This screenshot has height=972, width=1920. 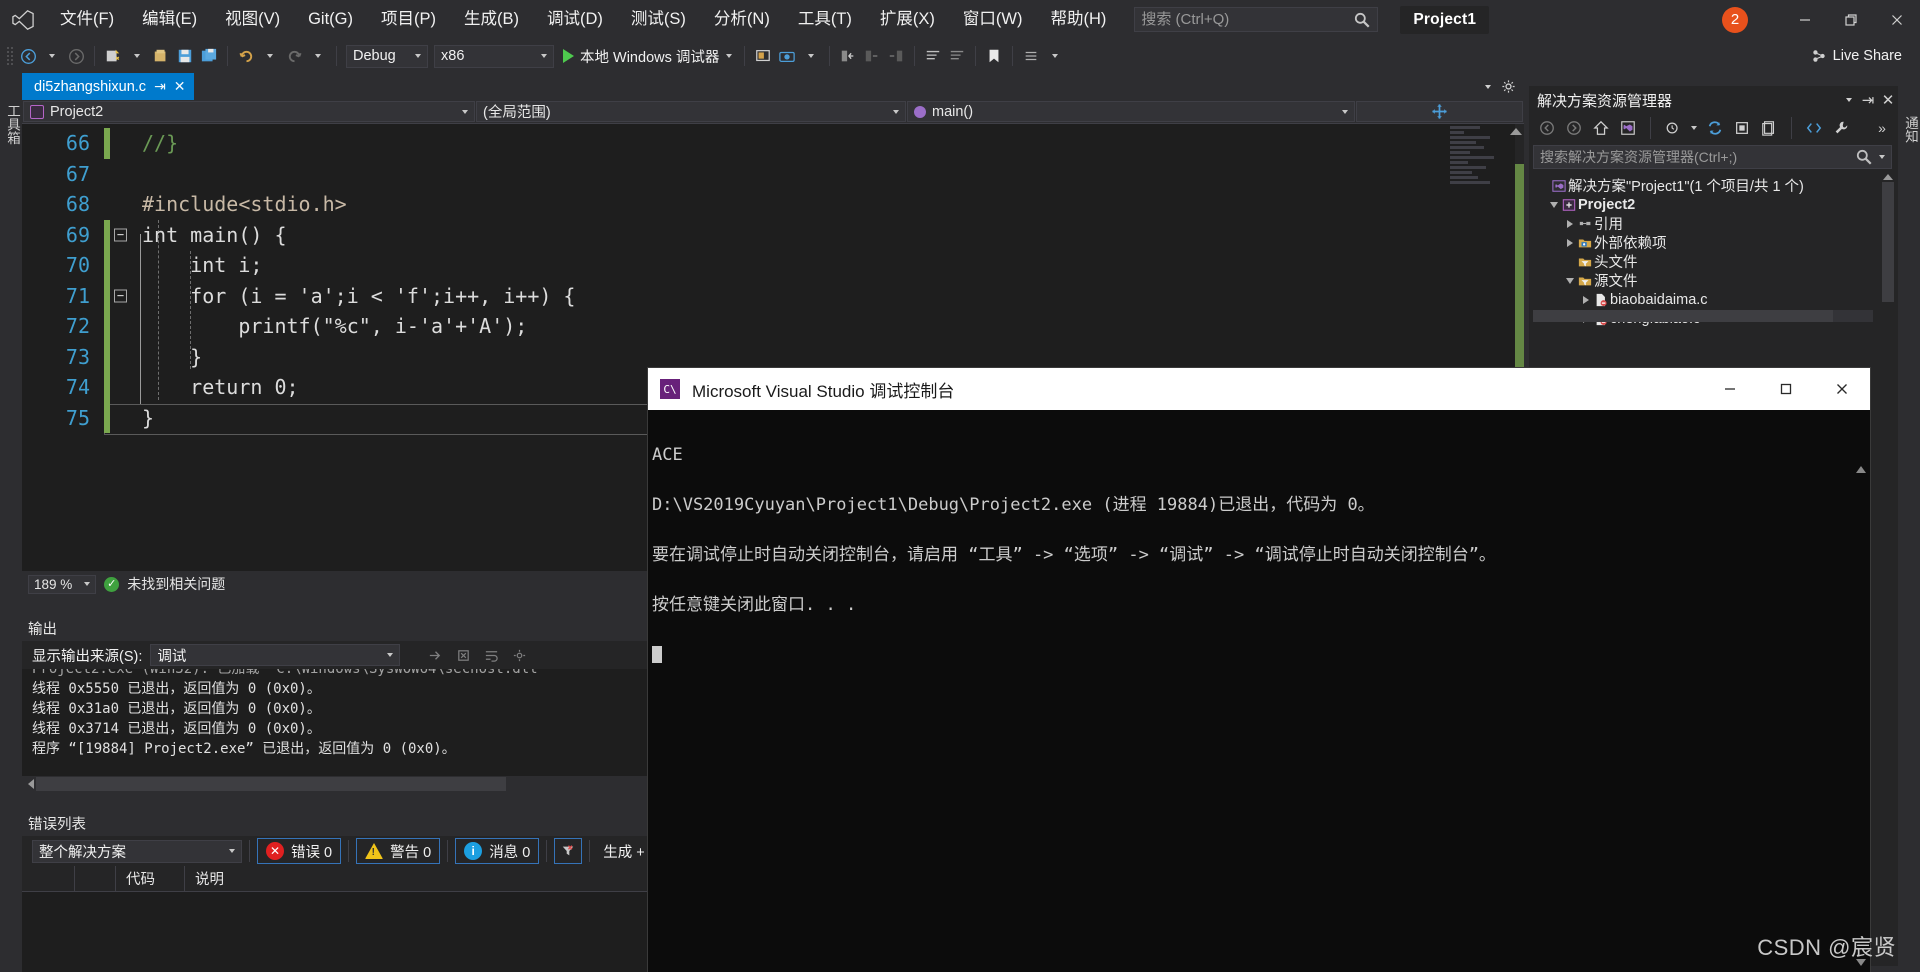 What do you see at coordinates (773, 204) in the screenshot?
I see `code-line: 68 #include<stdio.h>` at bounding box center [773, 204].